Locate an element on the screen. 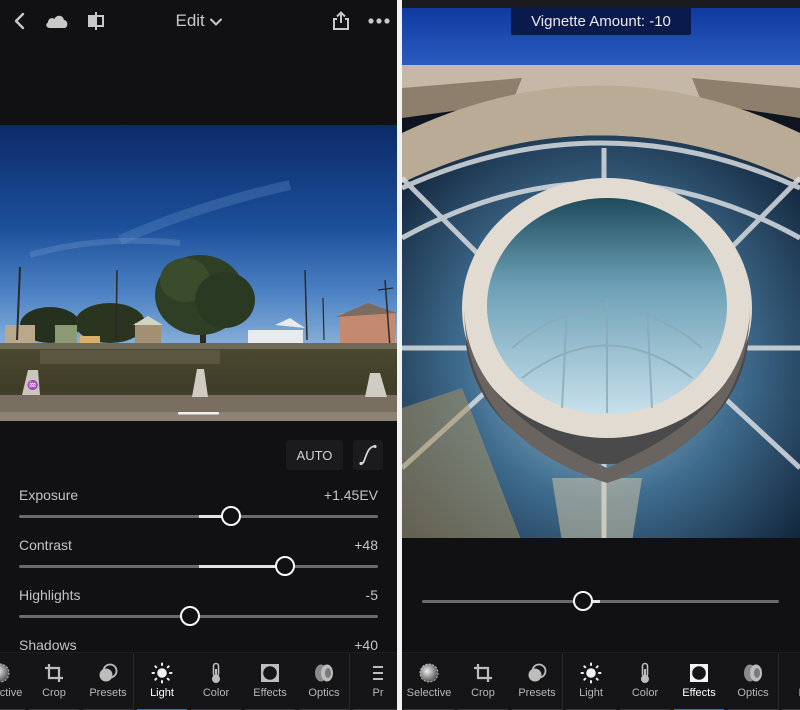 Image resolution: width=800 pixels, height=710 pixels. tab-pre: Pre is located at coordinates (790, 681).